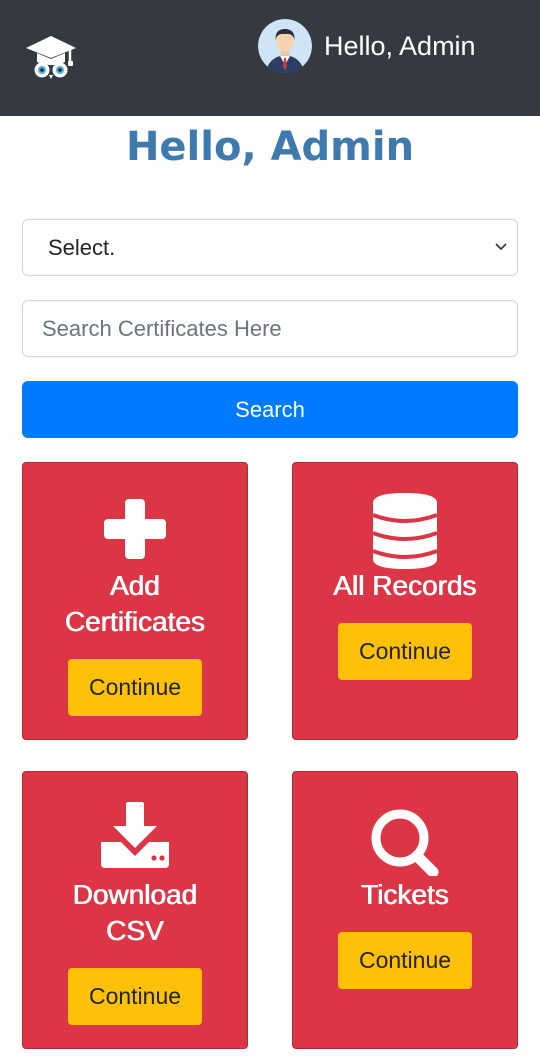 The image size is (540, 1061). What do you see at coordinates (400, 45) in the screenshot?
I see `header-greeting: Hello, Admin` at bounding box center [400, 45].